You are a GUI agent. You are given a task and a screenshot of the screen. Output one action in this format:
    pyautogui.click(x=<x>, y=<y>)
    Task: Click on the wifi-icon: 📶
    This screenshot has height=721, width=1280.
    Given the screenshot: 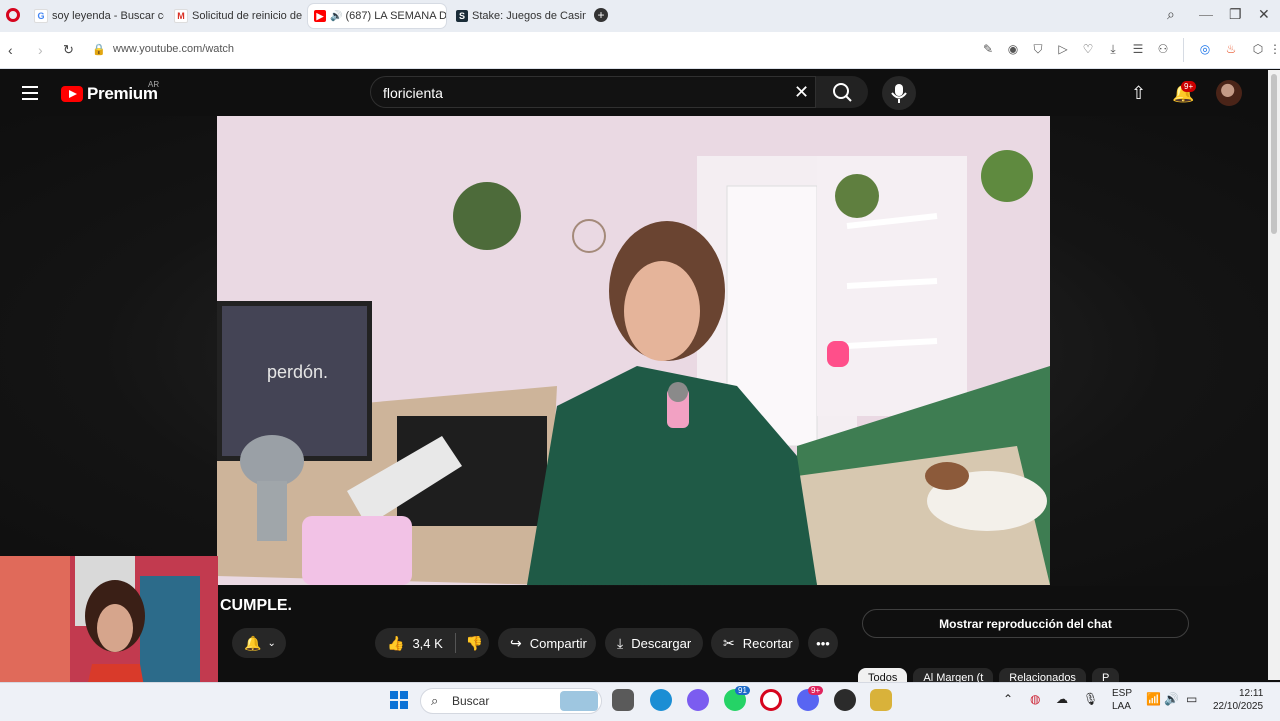 What is the action you would take?
    pyautogui.click(x=1153, y=699)
    